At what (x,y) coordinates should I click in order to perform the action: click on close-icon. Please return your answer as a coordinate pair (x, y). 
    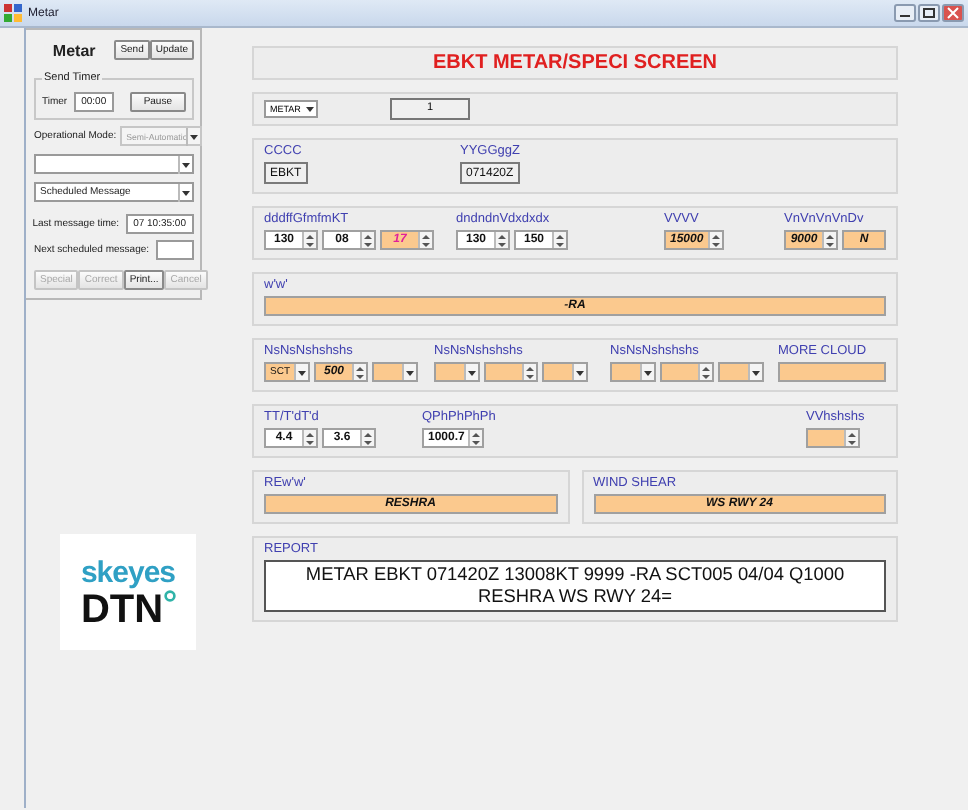
    Looking at the image, I should click on (953, 13).